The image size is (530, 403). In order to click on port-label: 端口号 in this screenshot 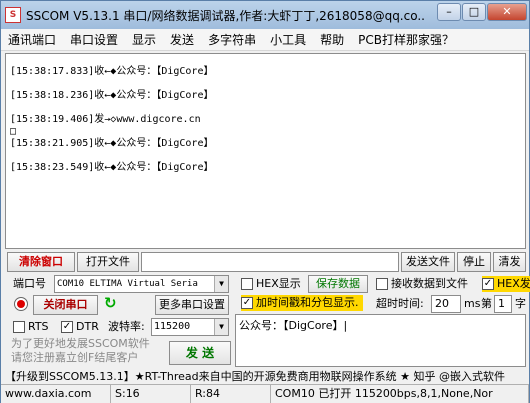, I will do `click(29, 283)`.